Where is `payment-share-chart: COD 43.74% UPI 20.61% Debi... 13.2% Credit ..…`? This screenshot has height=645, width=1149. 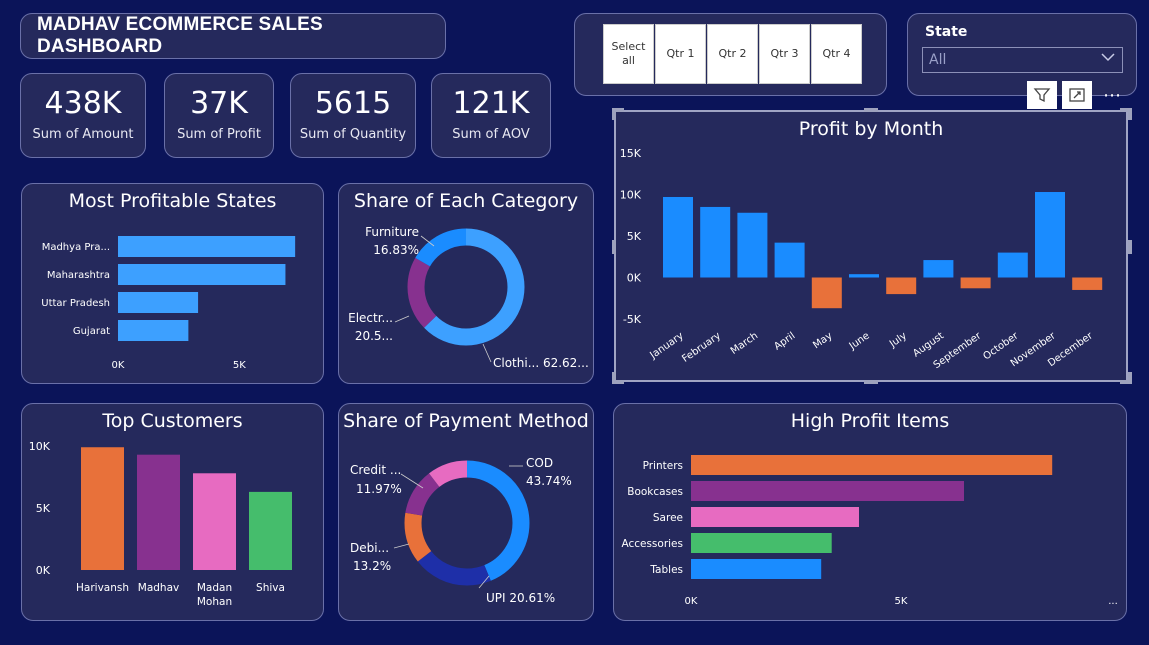
payment-share-chart: COD 43.74% UPI 20.61% Debi... 13.2% Credit ..… is located at coordinates (461, 530).